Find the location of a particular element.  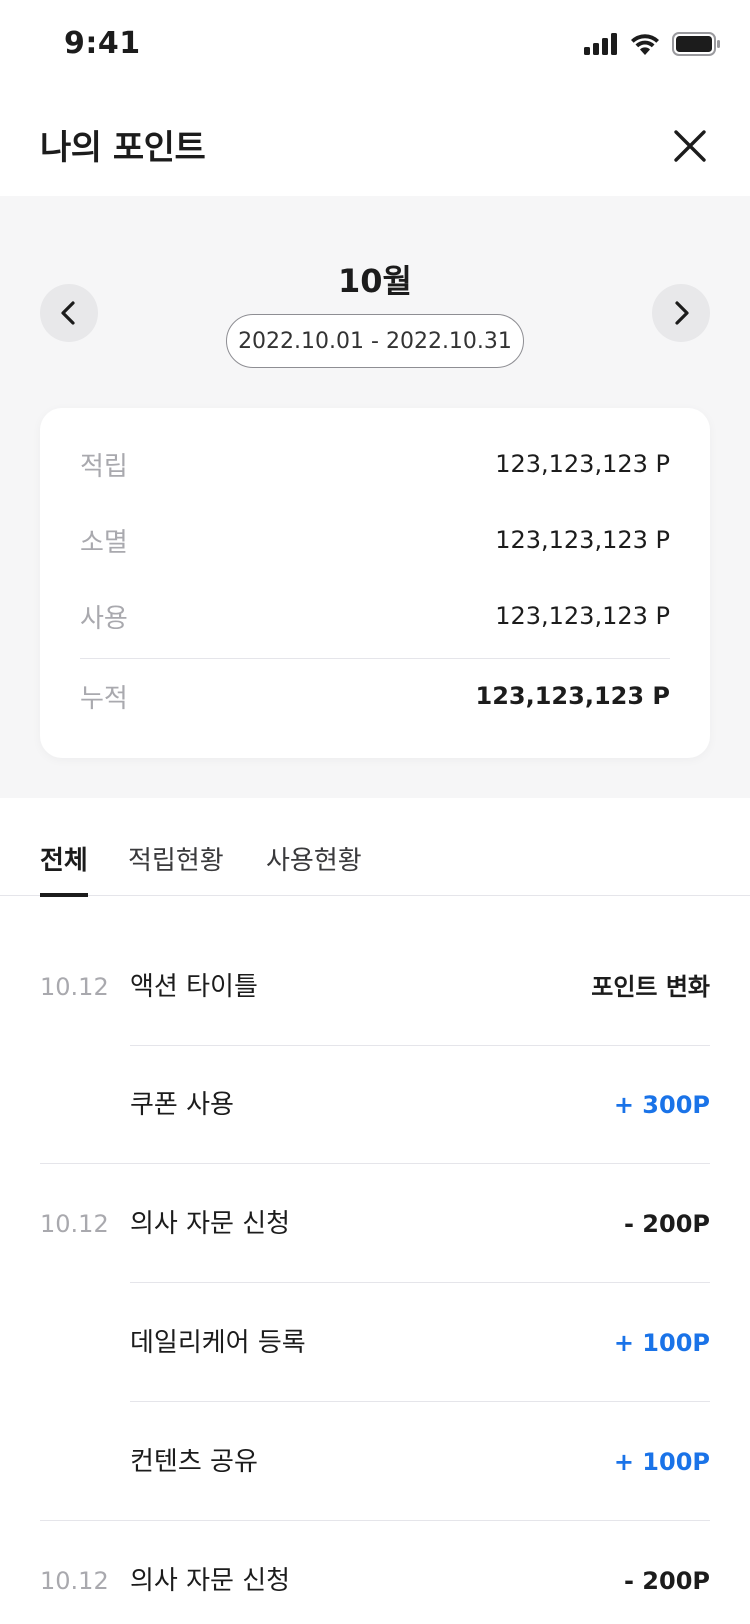

status-bar: 9:41 is located at coordinates (375, 46).